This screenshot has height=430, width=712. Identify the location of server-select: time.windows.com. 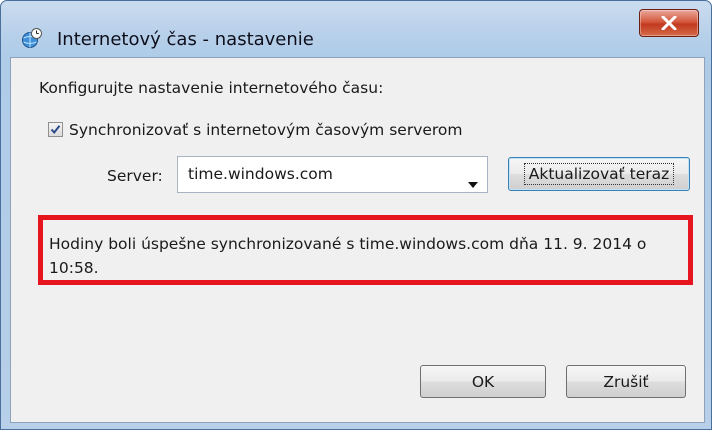
(332, 174).